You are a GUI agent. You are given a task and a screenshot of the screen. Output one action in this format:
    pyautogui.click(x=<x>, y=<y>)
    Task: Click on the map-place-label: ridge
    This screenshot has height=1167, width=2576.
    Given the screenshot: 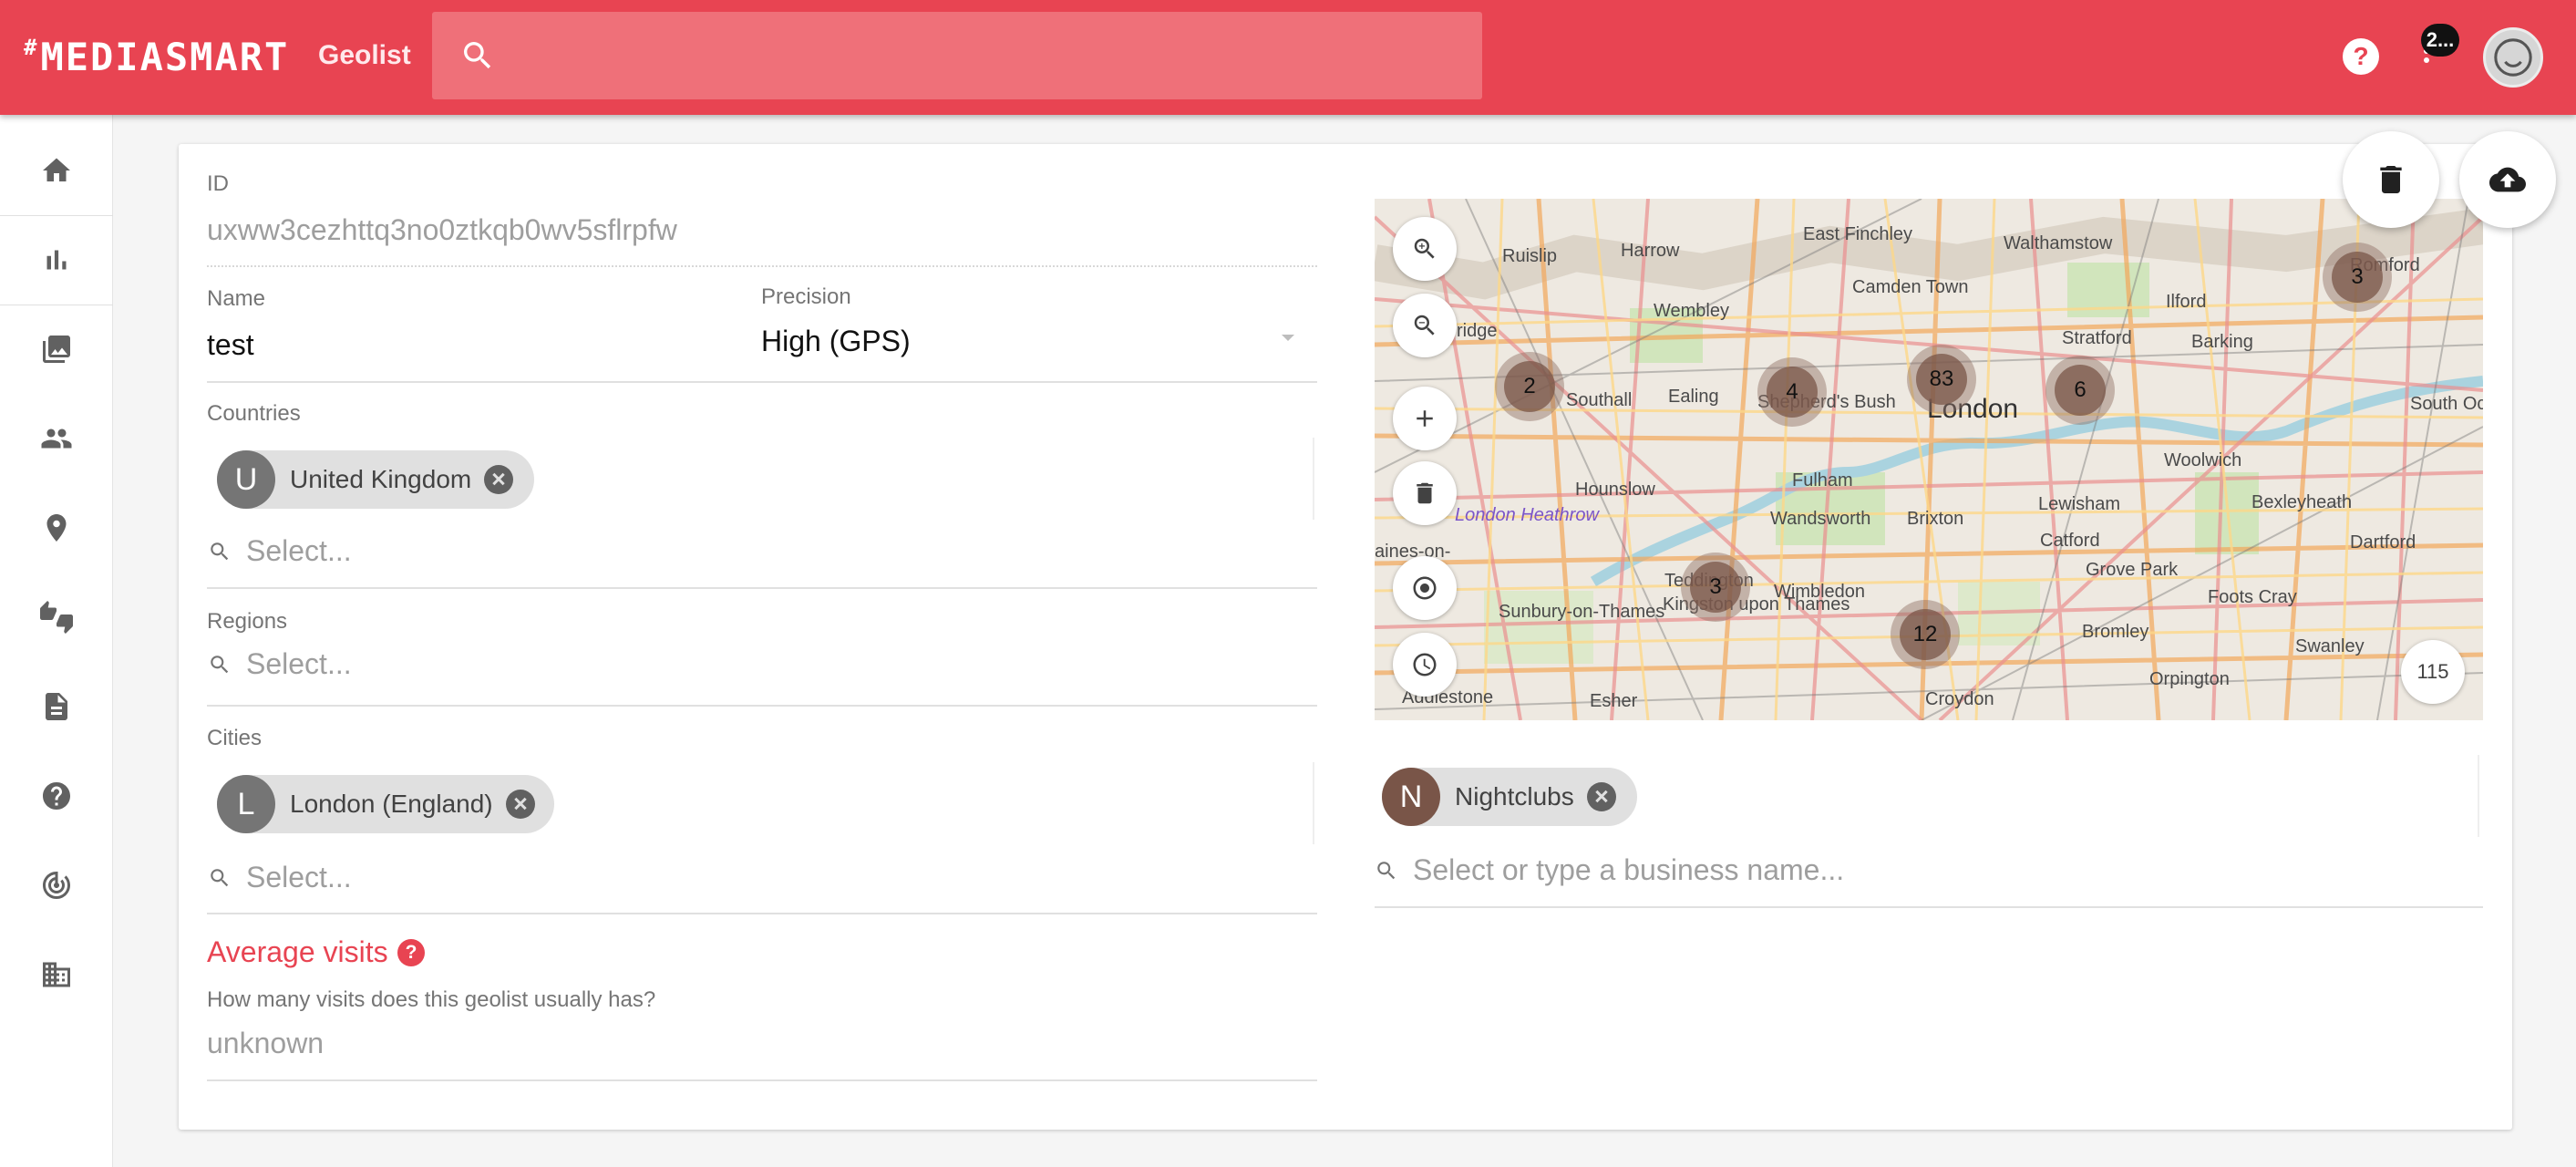 What is the action you would take?
    pyautogui.click(x=1477, y=331)
    